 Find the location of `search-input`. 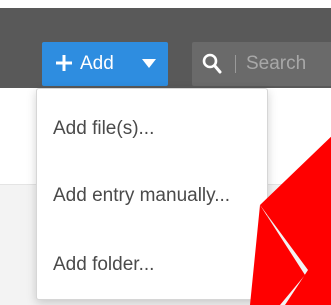

search-input is located at coordinates (286, 64).